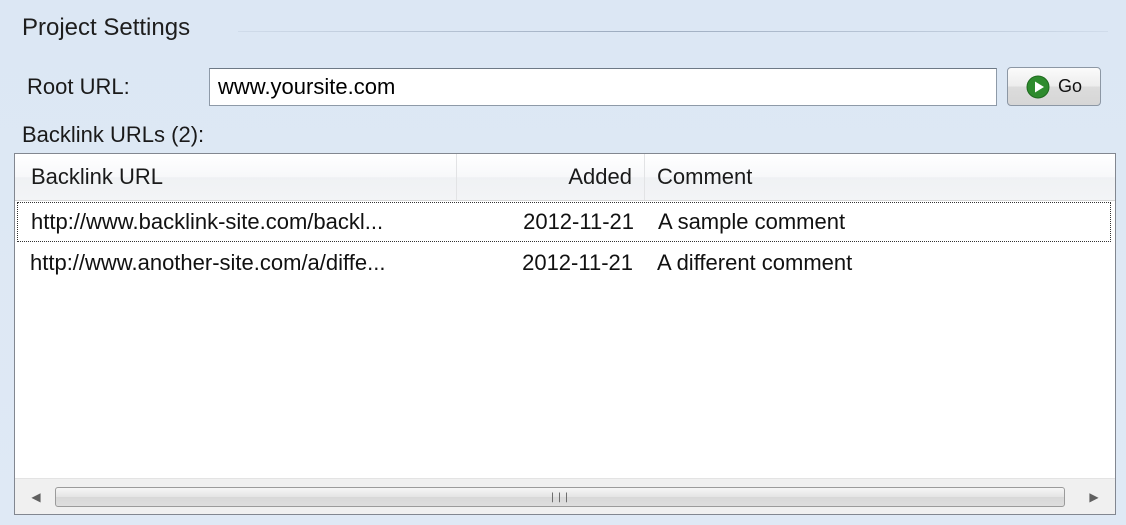 The width and height of the screenshot is (1126, 525). I want to click on row-comment: A different comment, so click(755, 262).